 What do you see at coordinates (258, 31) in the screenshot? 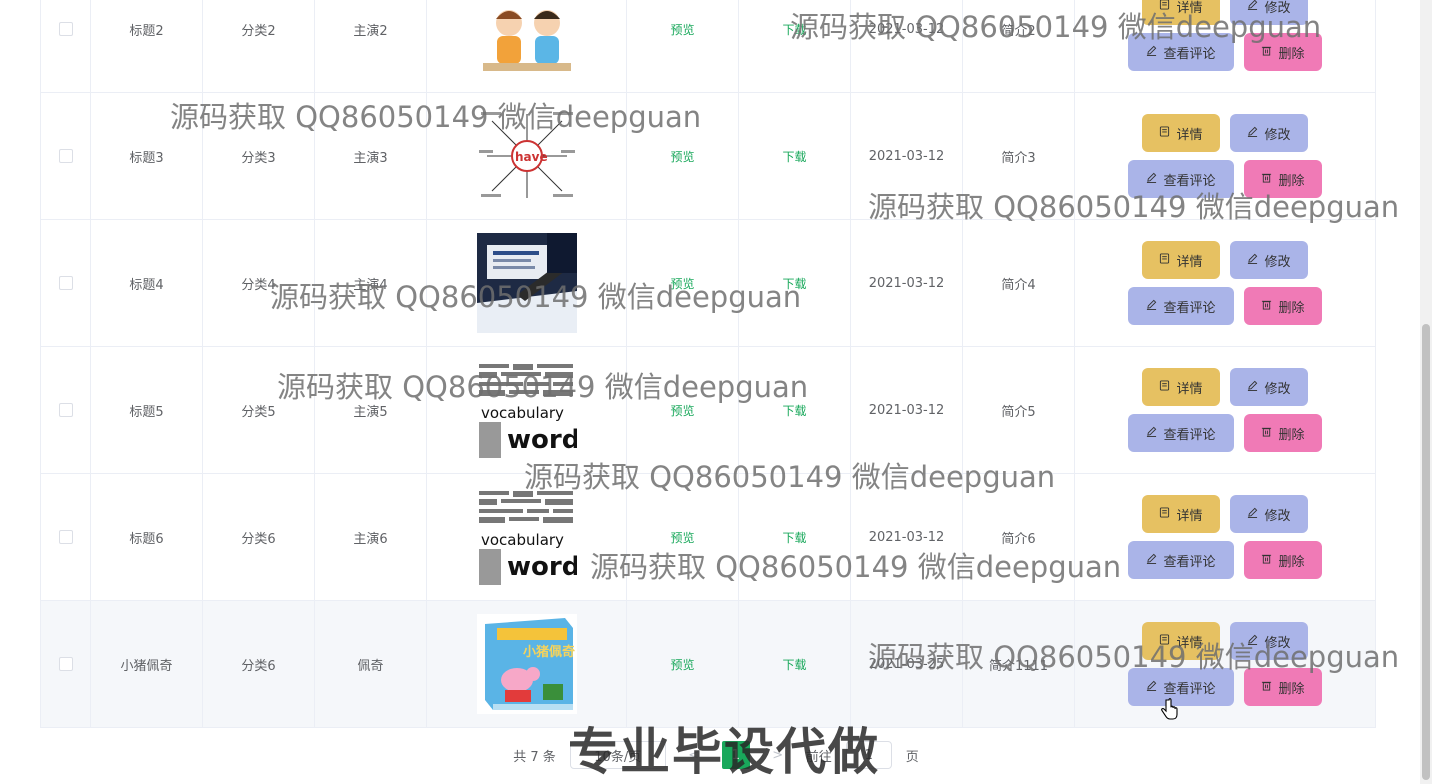
I see `row-category: 分类2` at bounding box center [258, 31].